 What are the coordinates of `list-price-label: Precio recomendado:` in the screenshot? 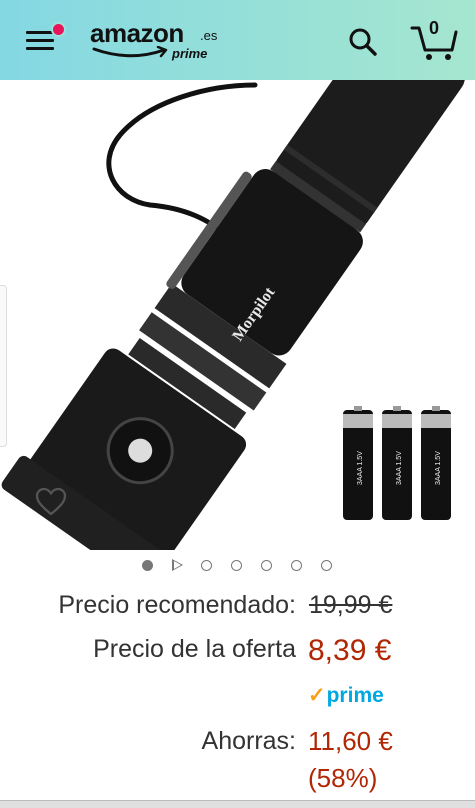 It's located at (177, 605).